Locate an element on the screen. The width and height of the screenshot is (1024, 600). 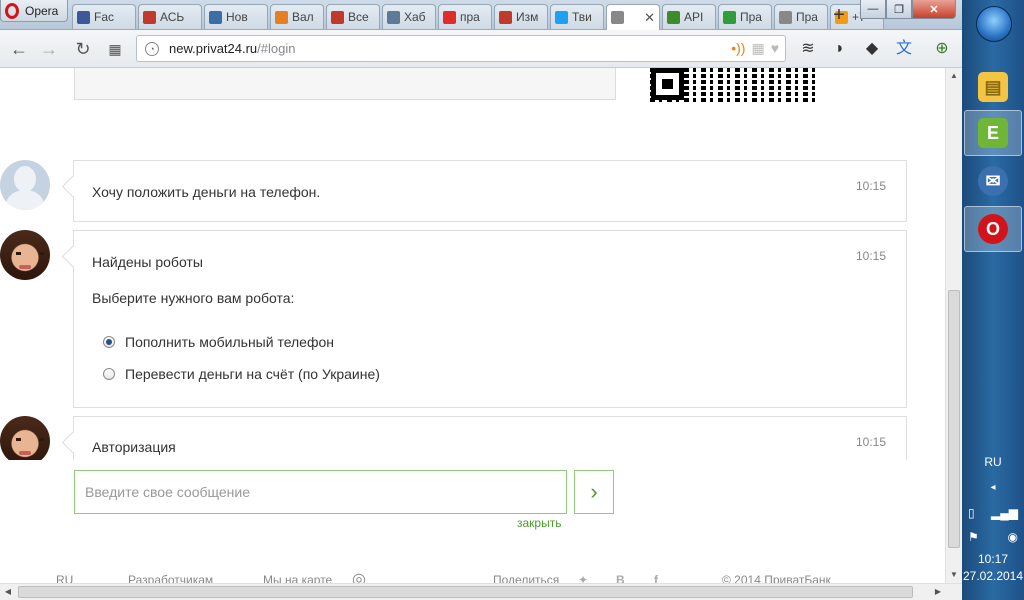
taskbar-thunderbird: ✉ is located at coordinates (993, 181).